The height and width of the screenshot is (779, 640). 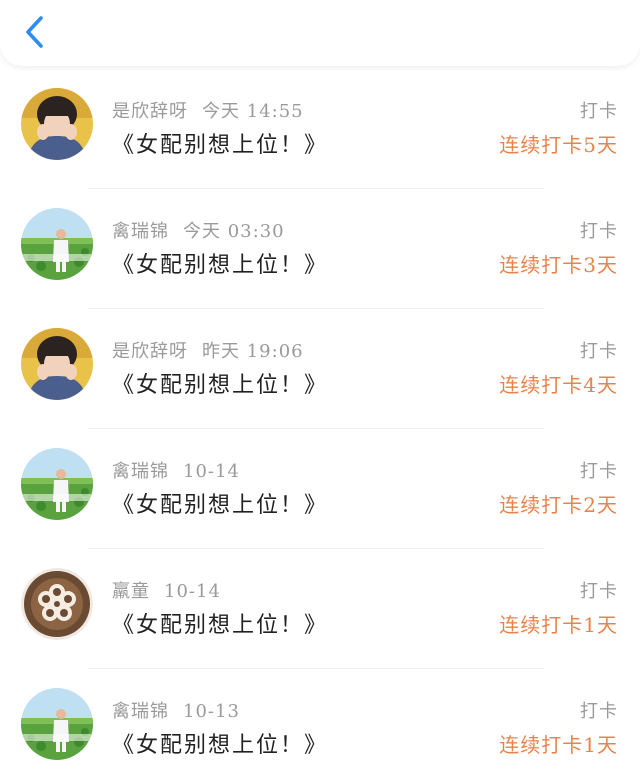 I want to click on chevron-left-icon, so click(x=34, y=32).